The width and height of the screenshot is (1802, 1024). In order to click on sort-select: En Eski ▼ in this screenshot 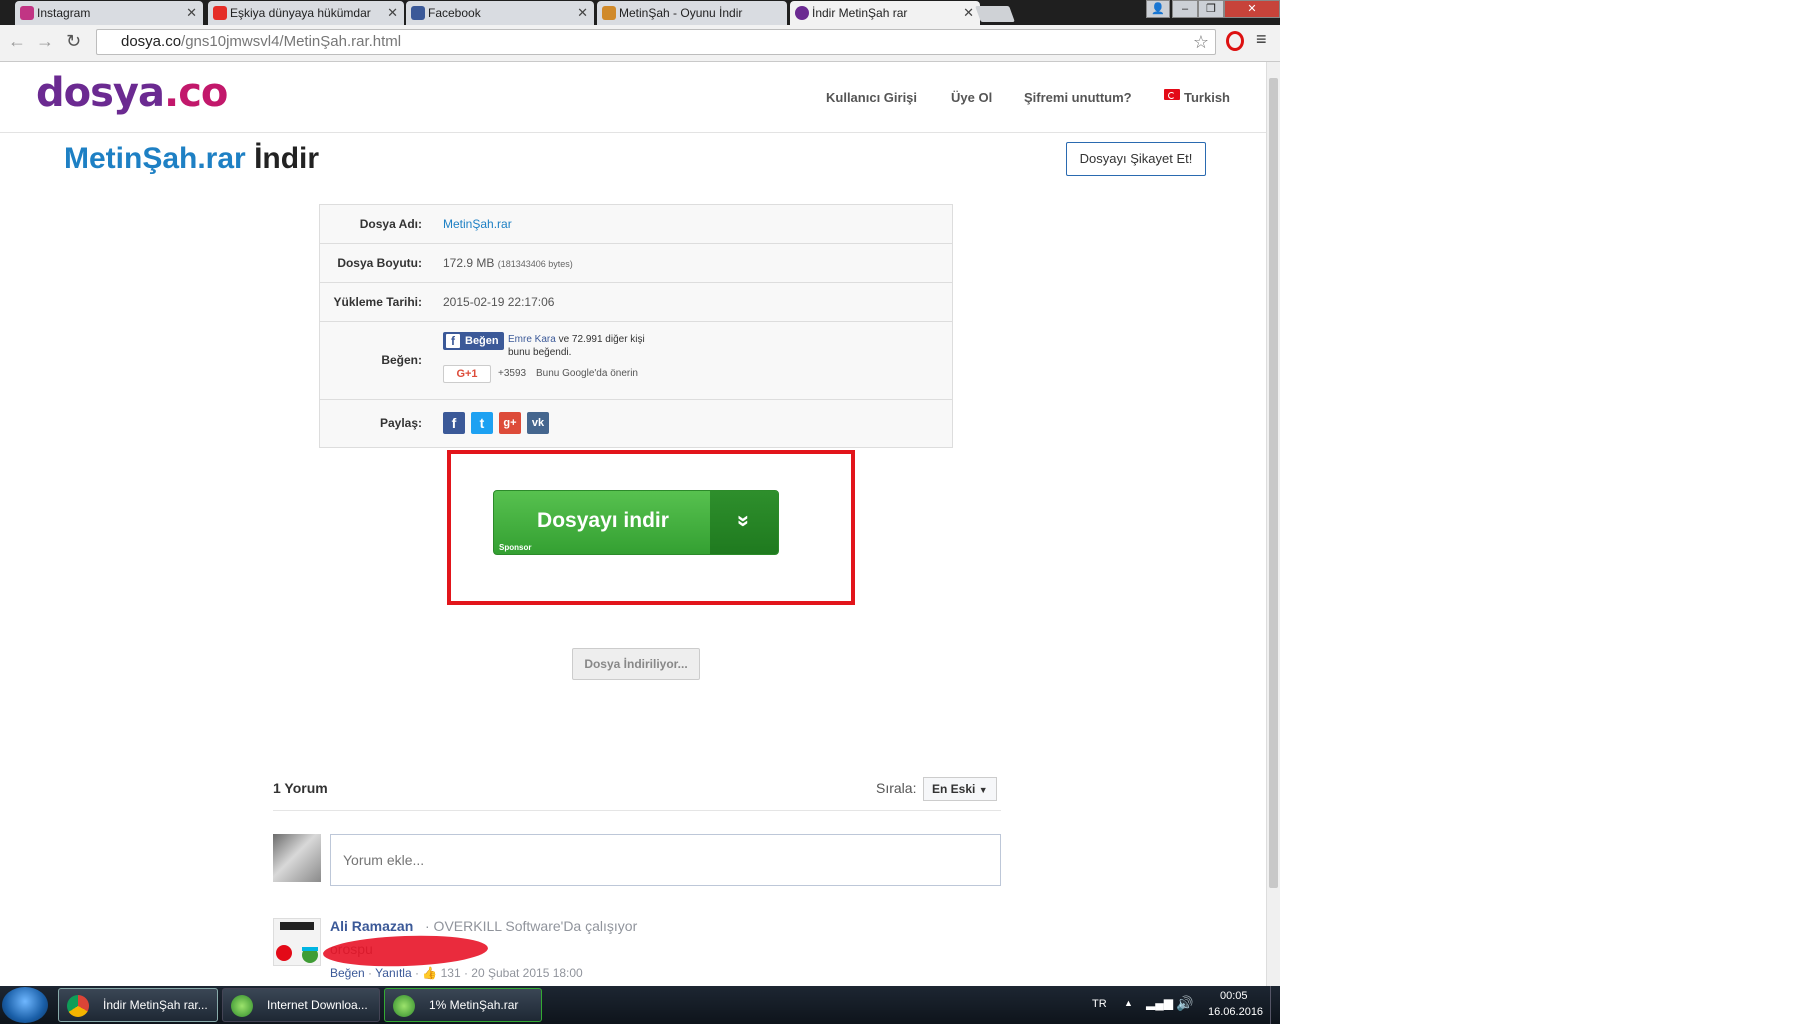, I will do `click(960, 789)`.